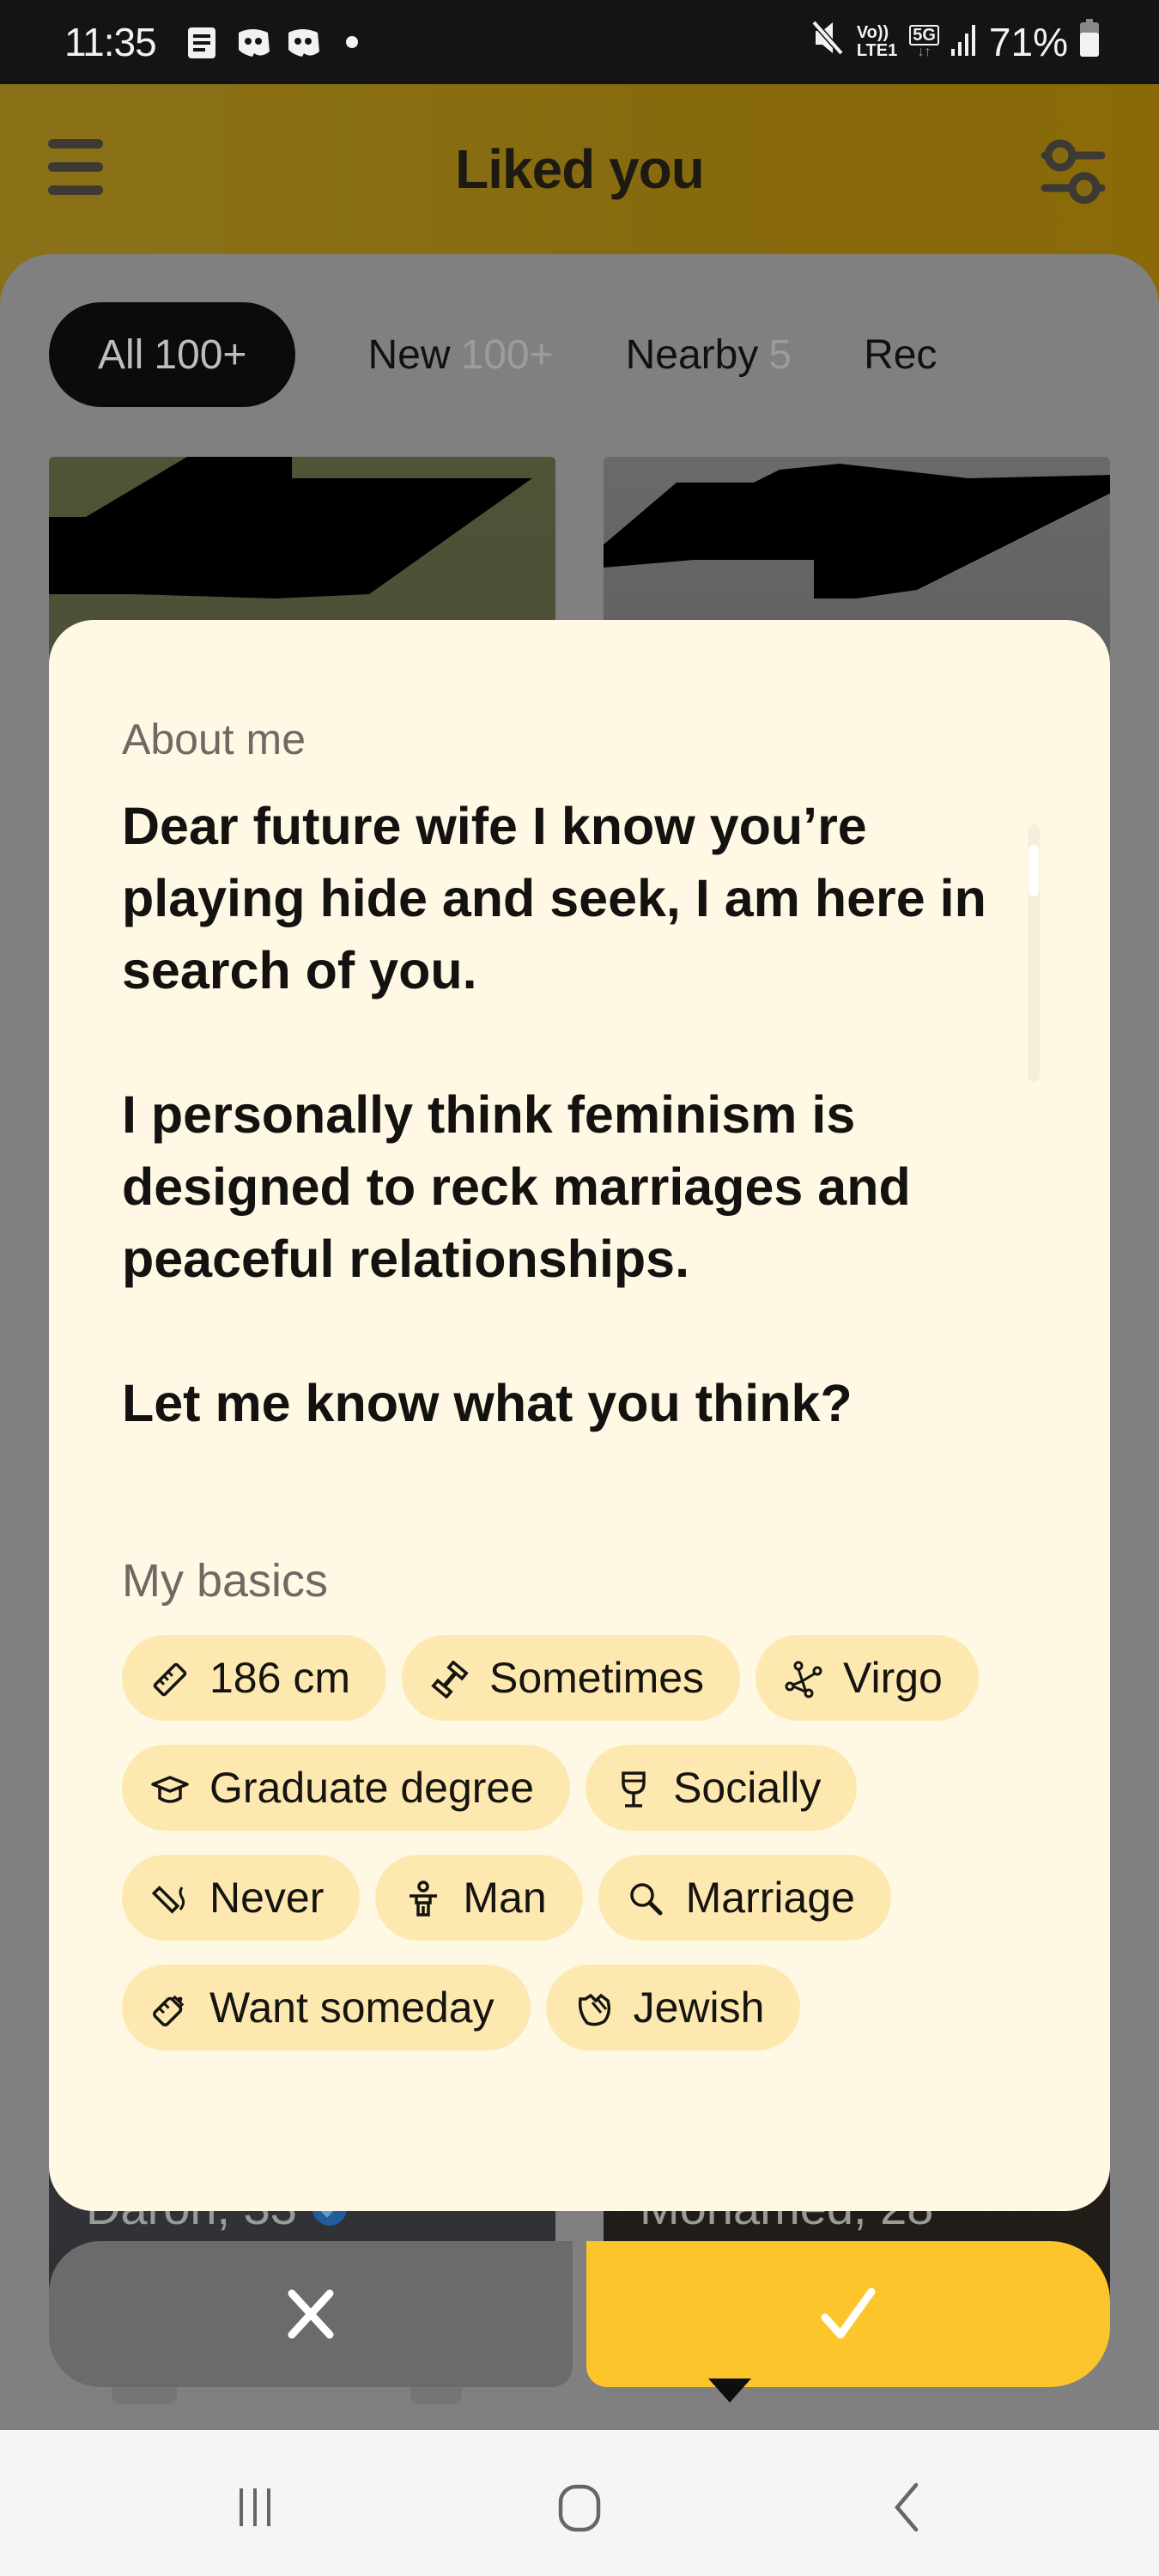  What do you see at coordinates (877, 41) in the screenshot?
I see `volte-icon: Vo)) LTE1` at bounding box center [877, 41].